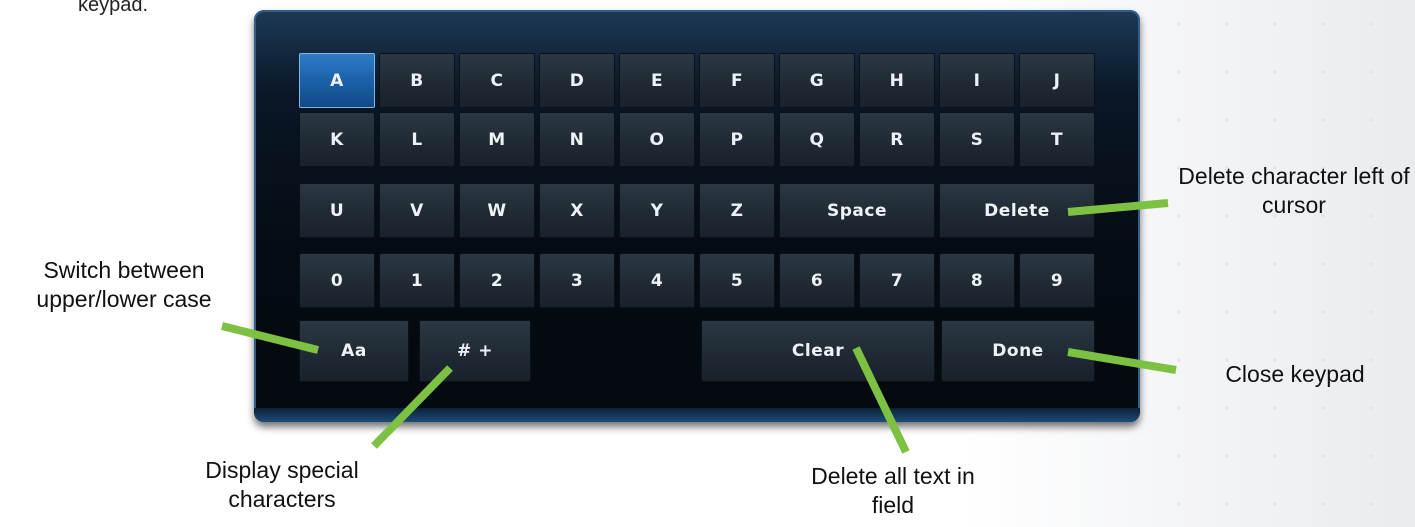 This screenshot has height=527, width=1415. Describe the element at coordinates (881, 400) in the screenshot. I see `callout-line-clear` at that location.